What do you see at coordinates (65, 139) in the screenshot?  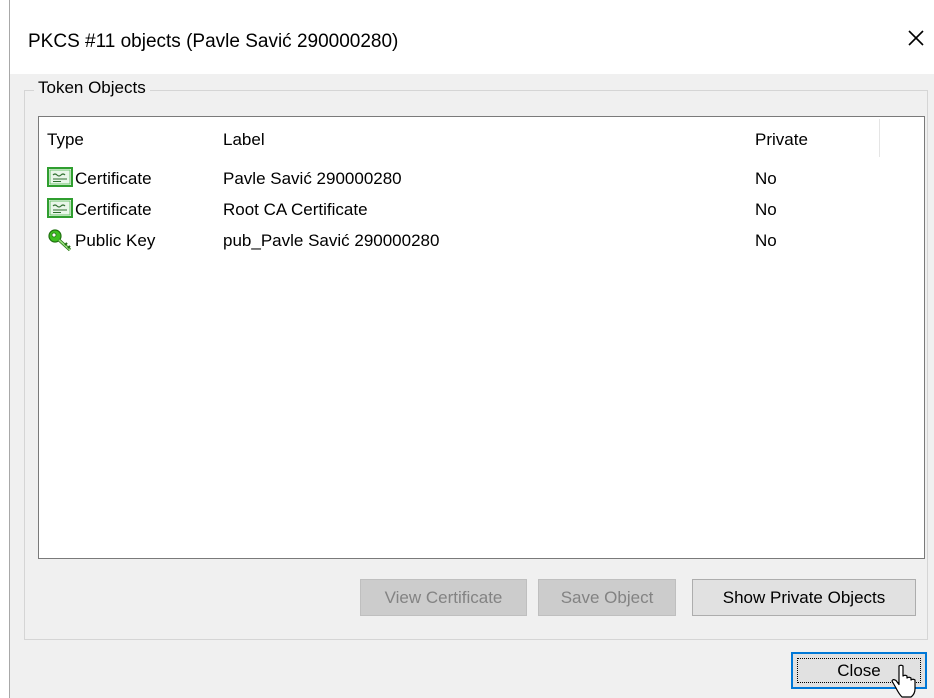 I see `column-header-type-label: Type` at bounding box center [65, 139].